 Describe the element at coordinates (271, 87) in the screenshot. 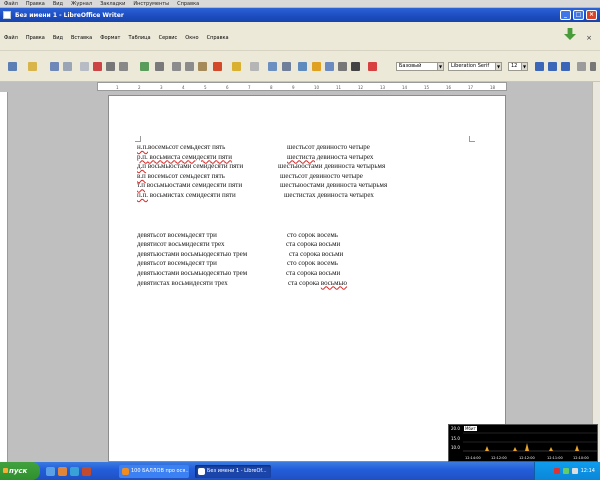

I see `ruler-tick: 8` at that location.